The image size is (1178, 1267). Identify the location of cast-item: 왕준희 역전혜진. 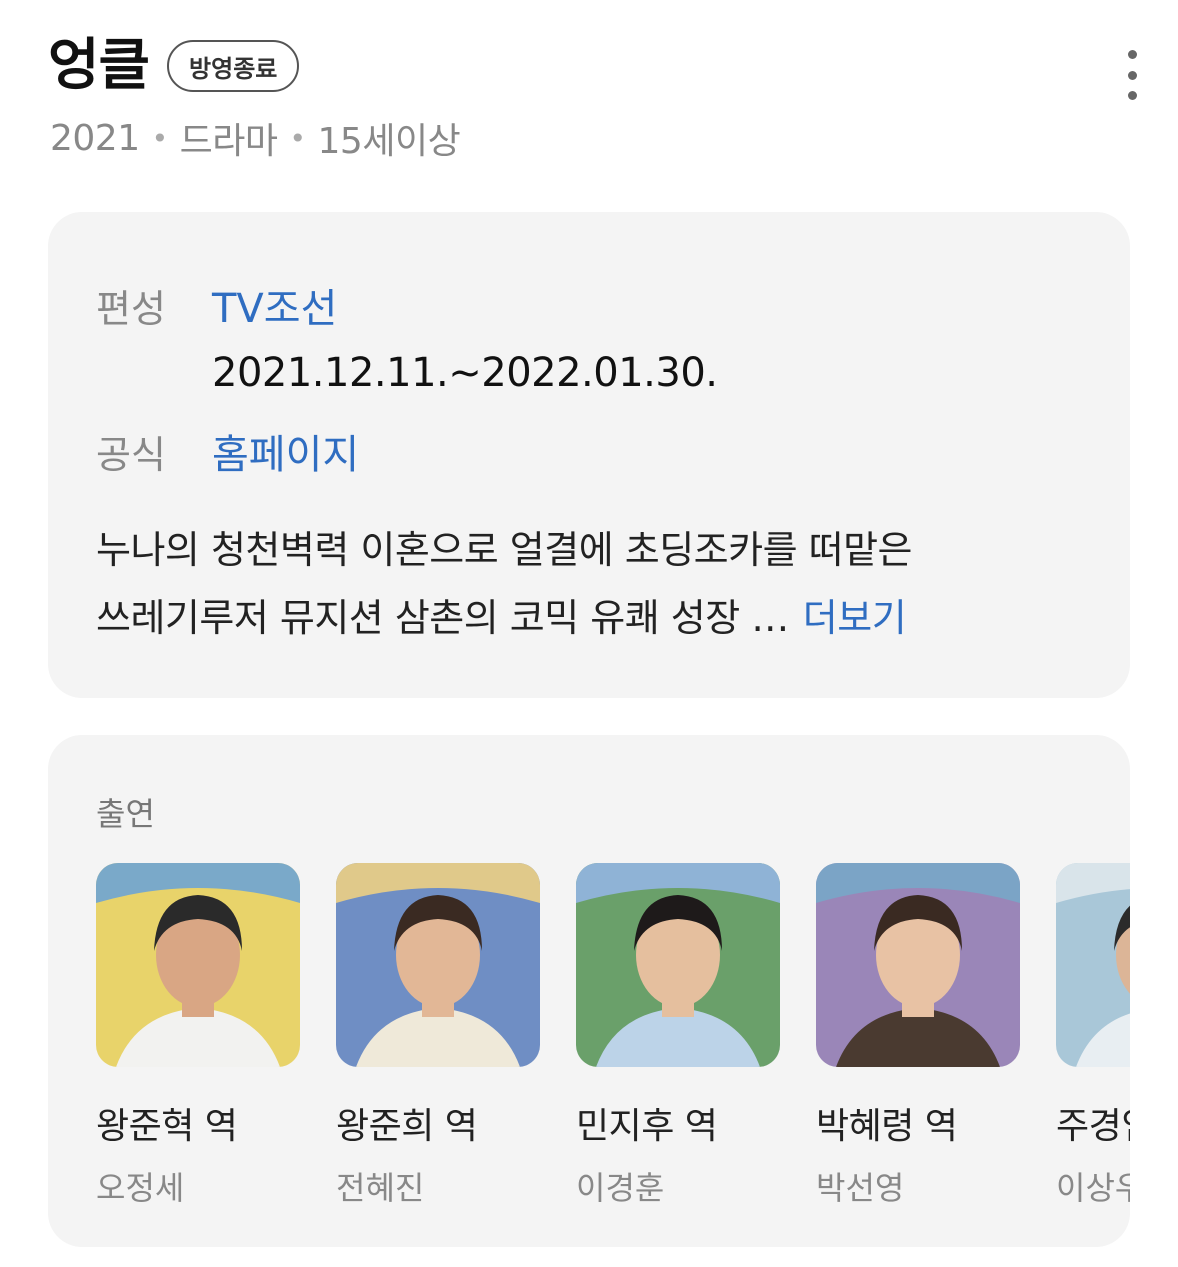
(438, 1036).